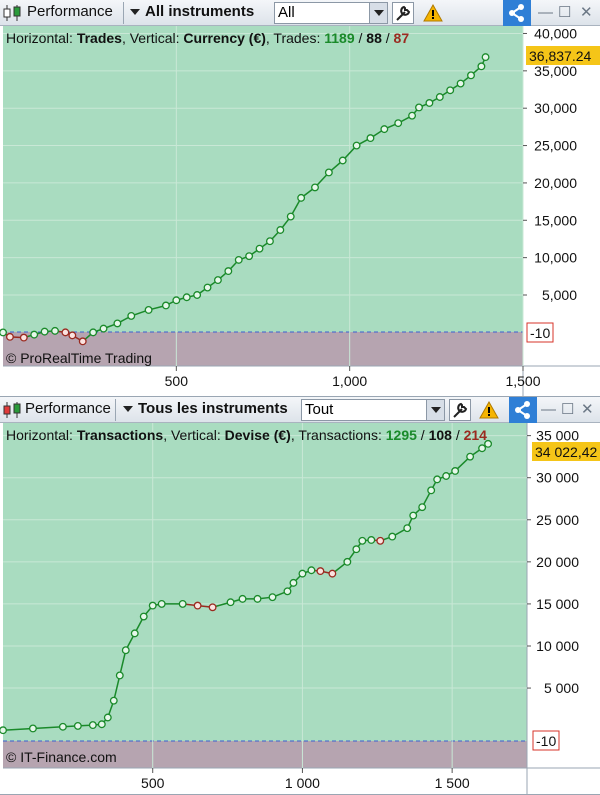 This screenshot has height=795, width=600. I want to click on maximize-button: ☐, so click(567, 410).